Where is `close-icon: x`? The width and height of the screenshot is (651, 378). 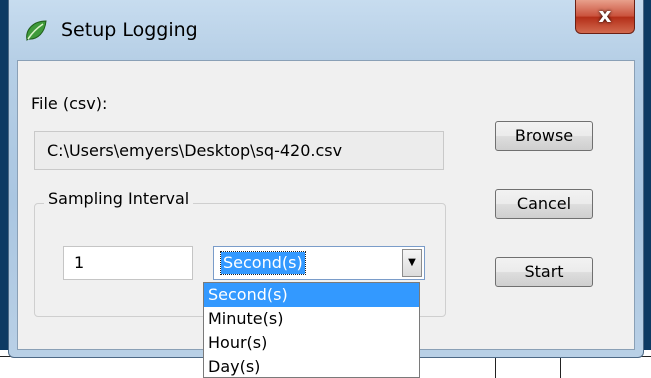 close-icon: x is located at coordinates (605, 15).